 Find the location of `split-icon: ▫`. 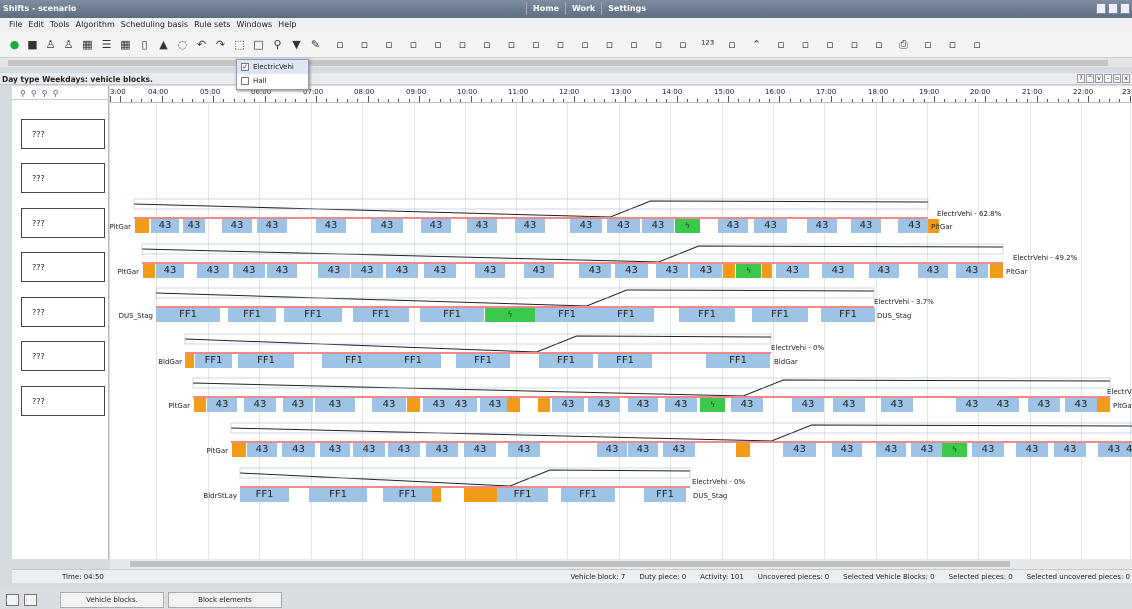

split-icon: ▫ is located at coordinates (413, 44).